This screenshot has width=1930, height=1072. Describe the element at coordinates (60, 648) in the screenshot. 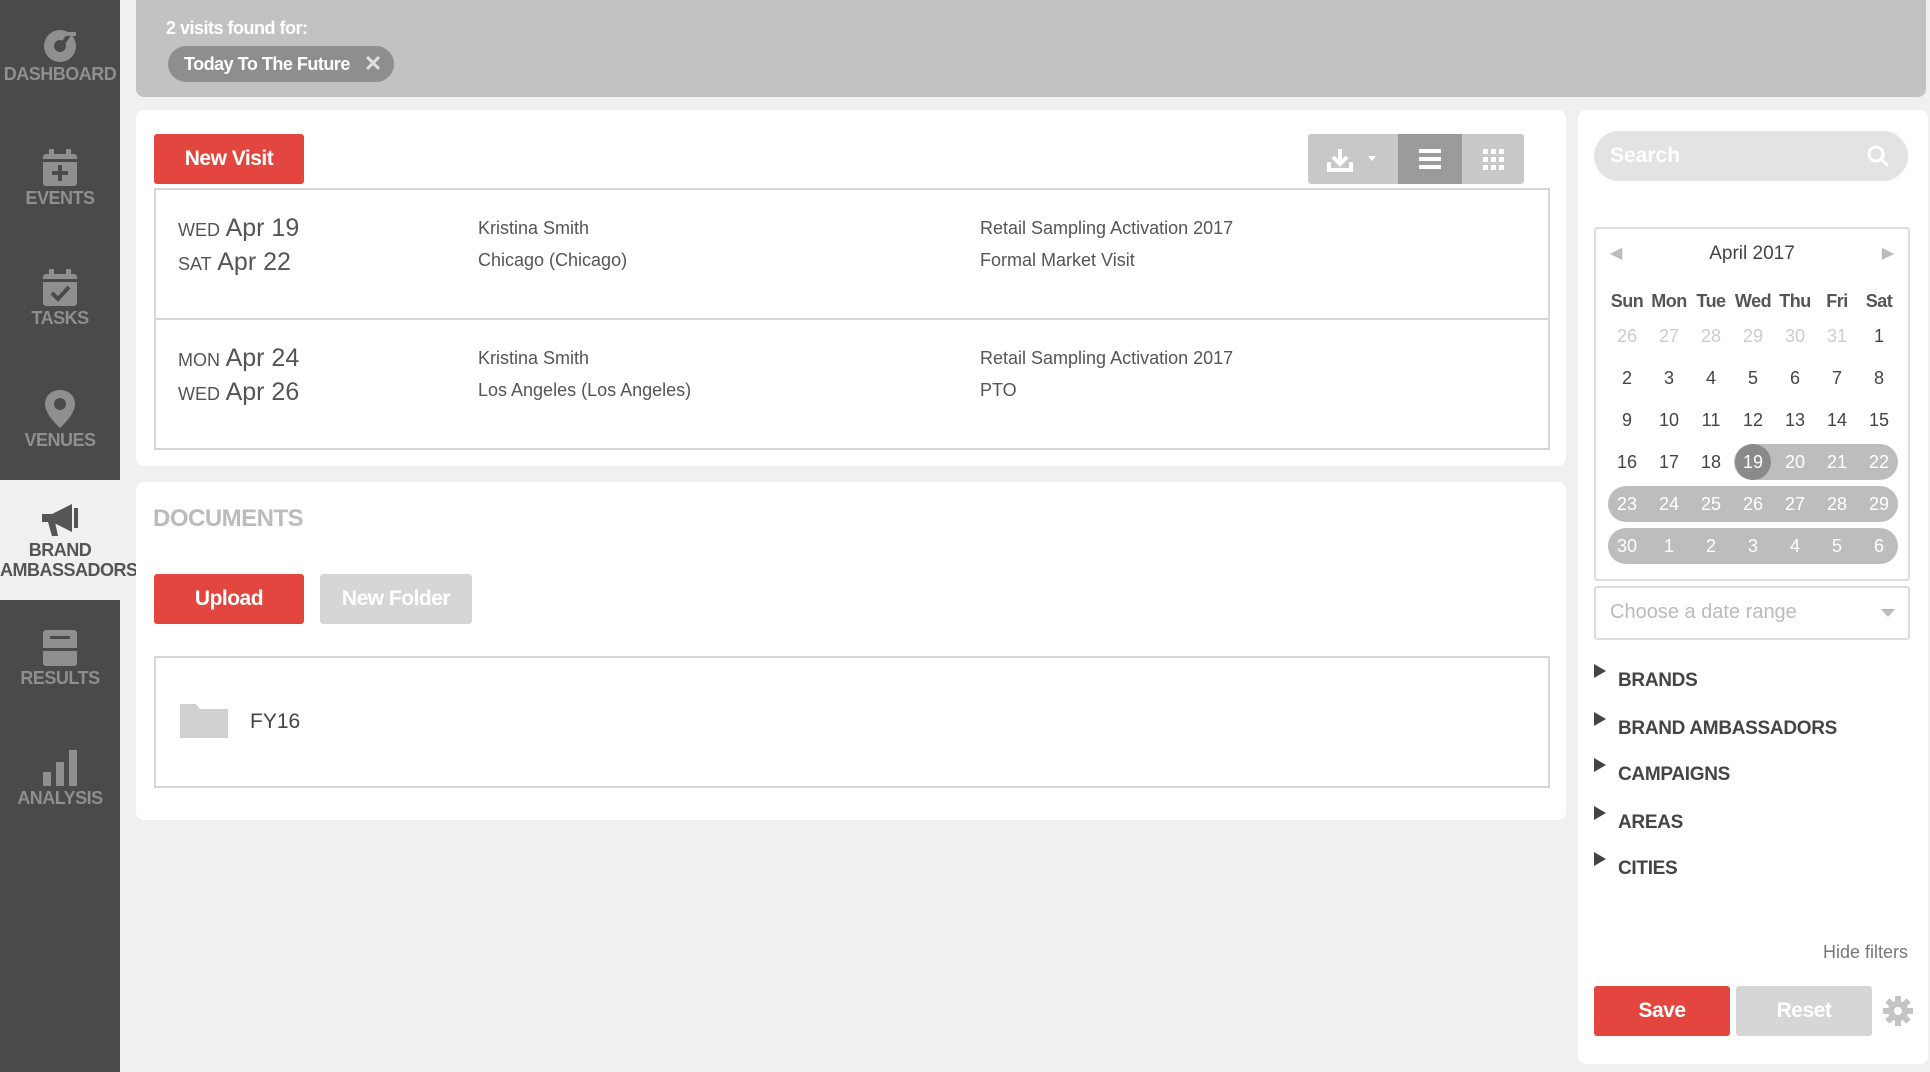

I see `inbox-tray-icon` at that location.